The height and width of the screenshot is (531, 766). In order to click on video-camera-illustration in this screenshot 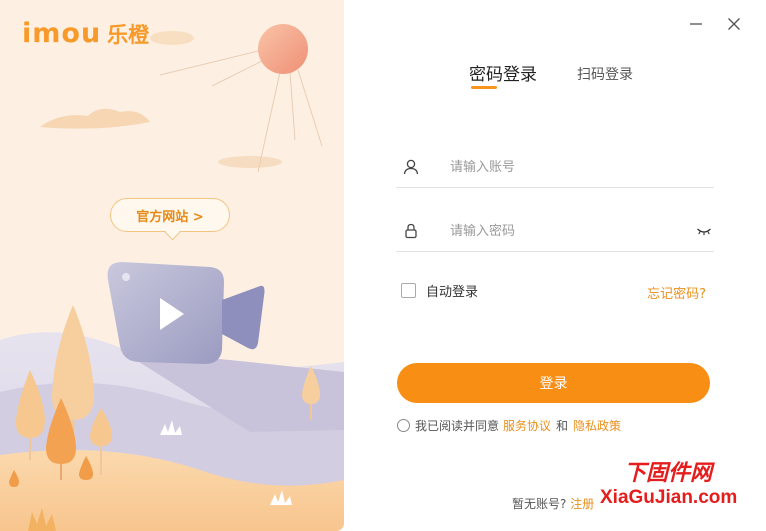, I will do `click(186, 313)`.